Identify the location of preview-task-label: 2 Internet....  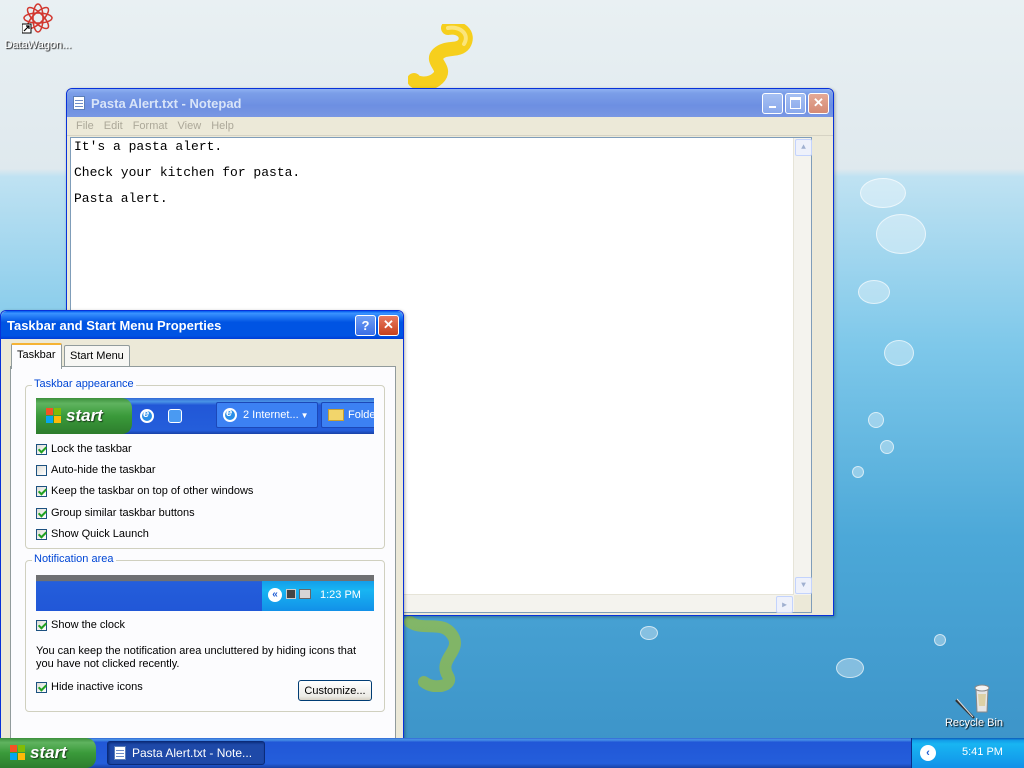
(271, 415).